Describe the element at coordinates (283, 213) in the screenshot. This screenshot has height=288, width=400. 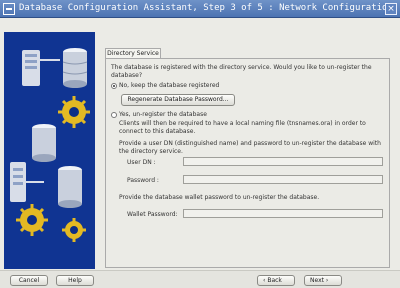
I see `wallet-password-field` at that location.